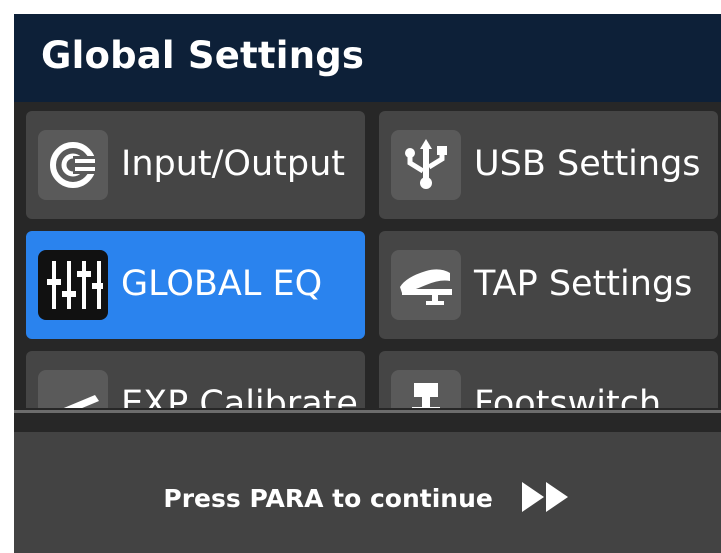  What do you see at coordinates (426, 285) in the screenshot?
I see `tap-pedal-icon` at bounding box center [426, 285].